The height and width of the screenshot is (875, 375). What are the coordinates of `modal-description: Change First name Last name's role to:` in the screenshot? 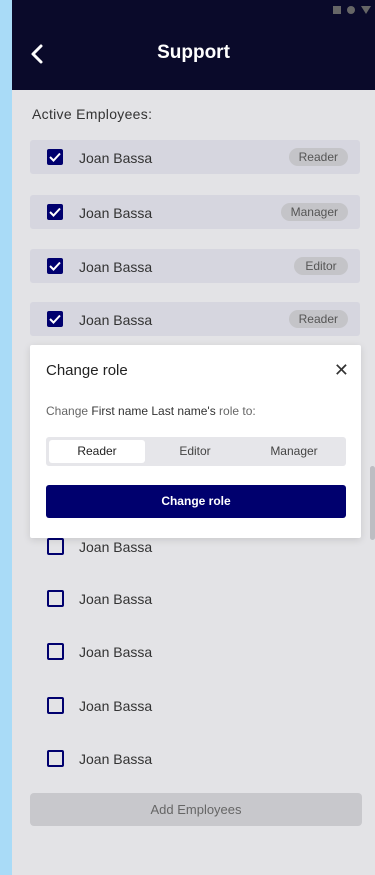 It's located at (151, 411).